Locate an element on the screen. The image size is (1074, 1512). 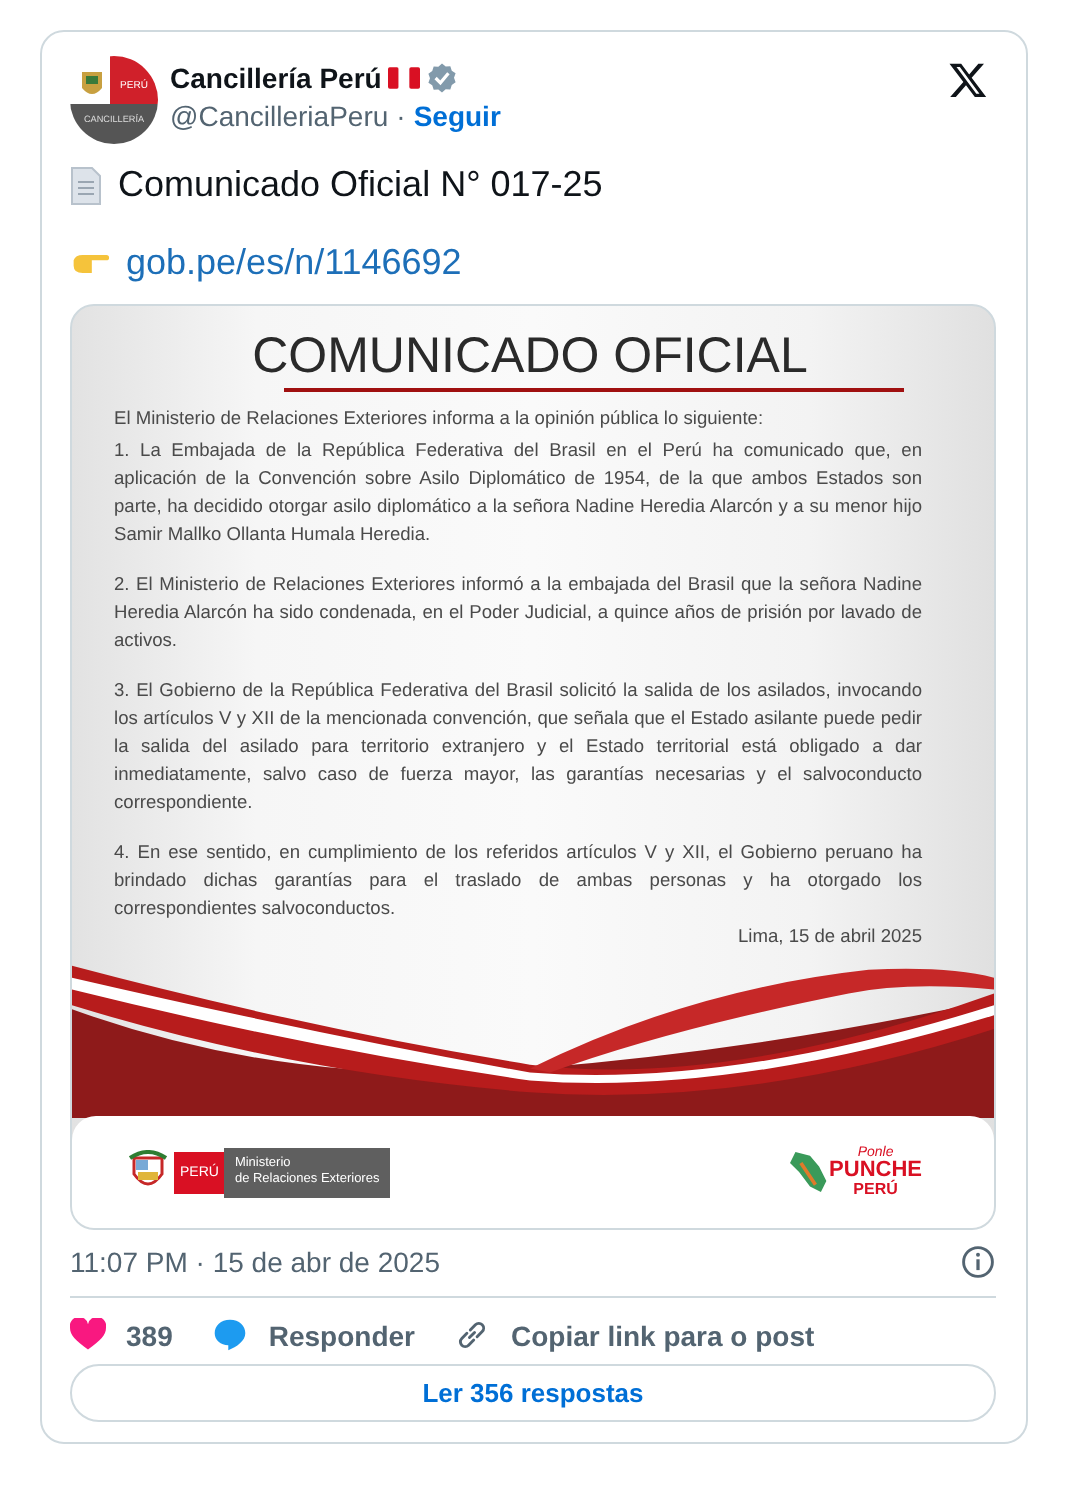
document-paragraph: 2. El Ministerio de Relaciones Exteriores informó a la embajada del Brasil que la señora Nadine Heredia Alarcón ha sido condenada, en el Poder Judicial, a quince años de prisión por lavado de activos. is located at coordinates (518, 613).